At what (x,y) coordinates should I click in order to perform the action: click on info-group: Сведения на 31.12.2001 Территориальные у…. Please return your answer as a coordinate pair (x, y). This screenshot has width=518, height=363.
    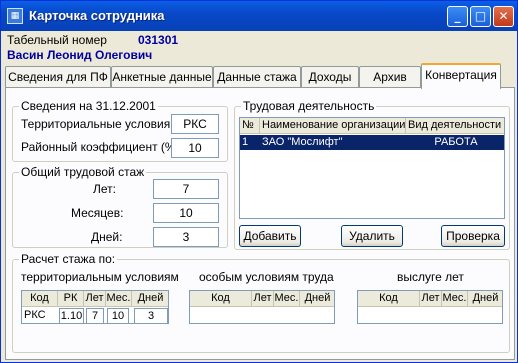
    Looking at the image, I should click on (120, 130).